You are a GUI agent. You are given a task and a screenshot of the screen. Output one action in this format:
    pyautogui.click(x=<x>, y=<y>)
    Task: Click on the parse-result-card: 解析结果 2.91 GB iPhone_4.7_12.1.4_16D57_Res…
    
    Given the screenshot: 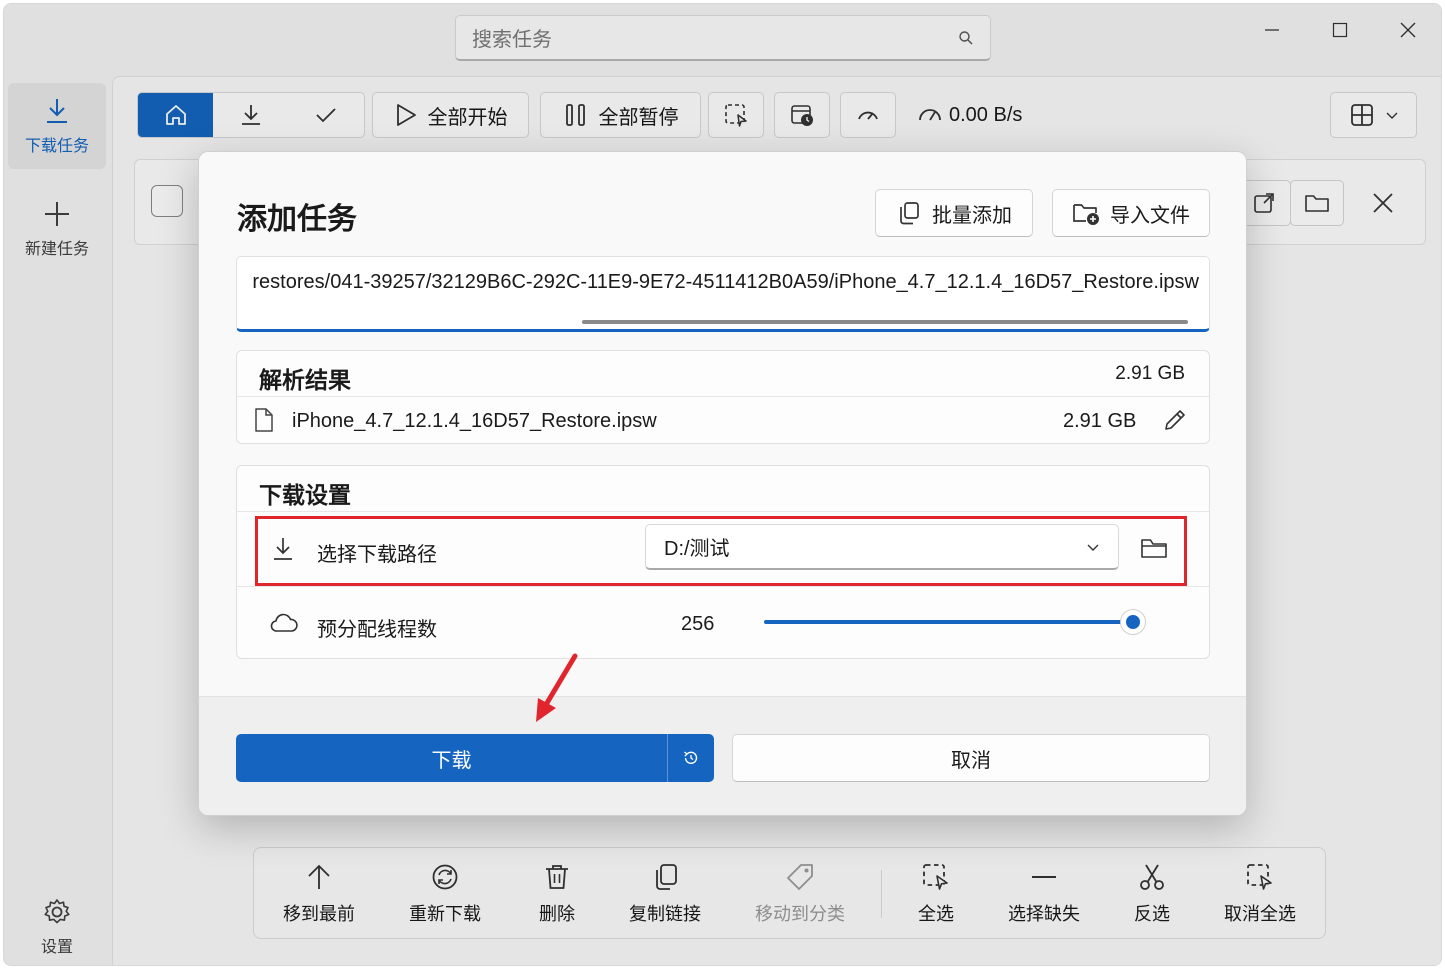 What is the action you would take?
    pyautogui.click(x=723, y=397)
    